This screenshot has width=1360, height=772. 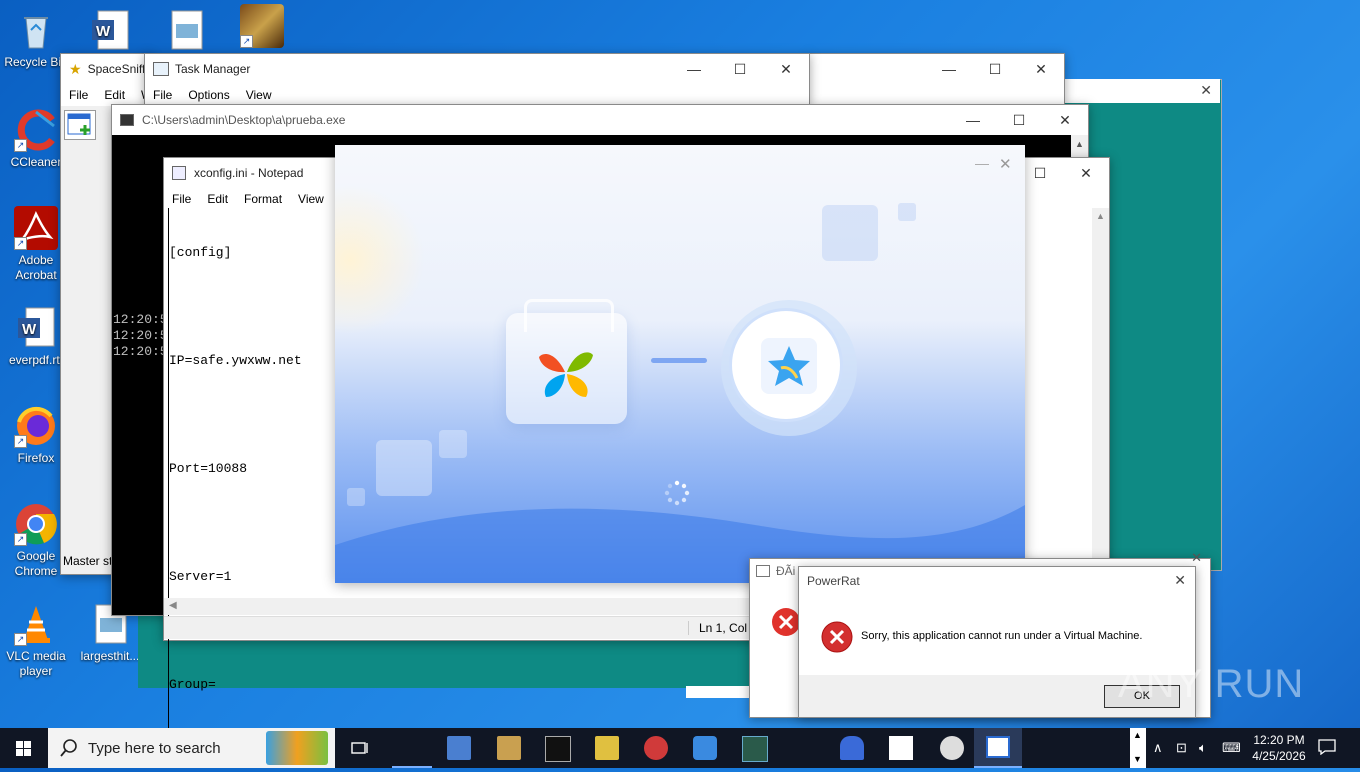 I want to click on acrobat-icon: ↗, so click(x=36, y=228).